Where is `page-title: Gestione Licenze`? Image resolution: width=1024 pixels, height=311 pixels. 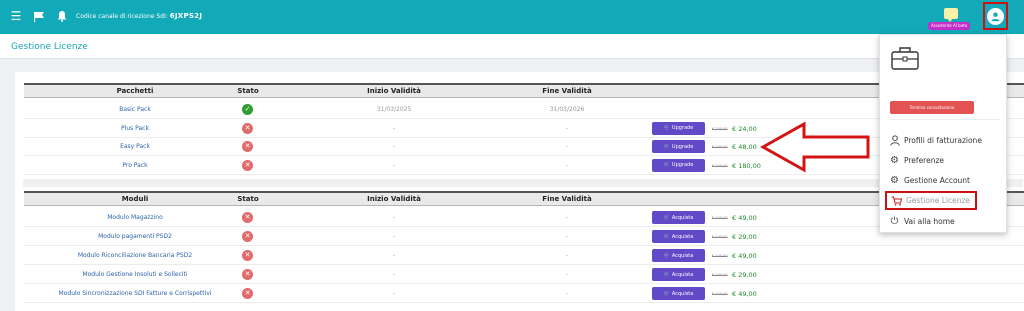 page-title: Gestione Licenze is located at coordinates (49, 47).